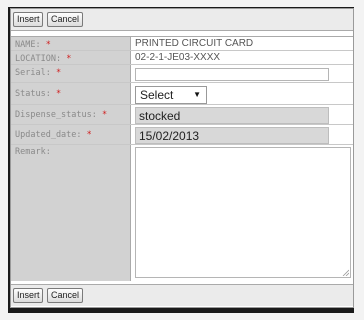 The width and height of the screenshot is (364, 320). I want to click on row-dispense-status: Dispense_status: * stocked, so click(182, 115).